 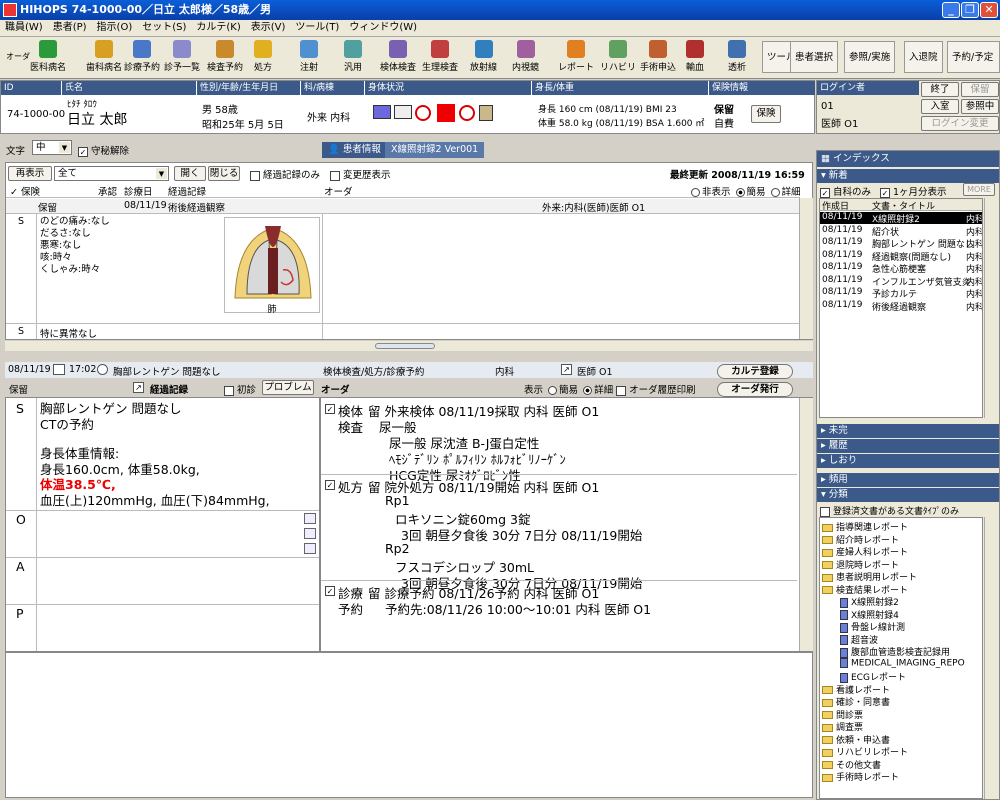 I want to click on menu-staff: 職員(W), so click(x=24, y=28).